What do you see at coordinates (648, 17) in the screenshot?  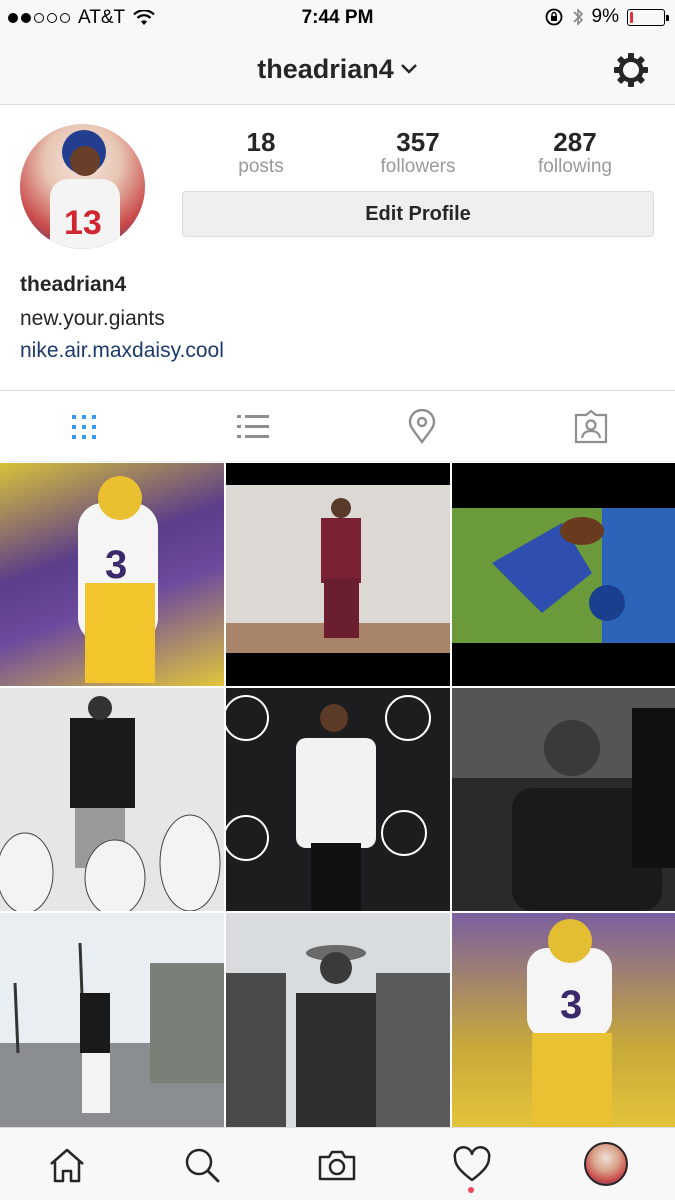 I see `battery-icon` at bounding box center [648, 17].